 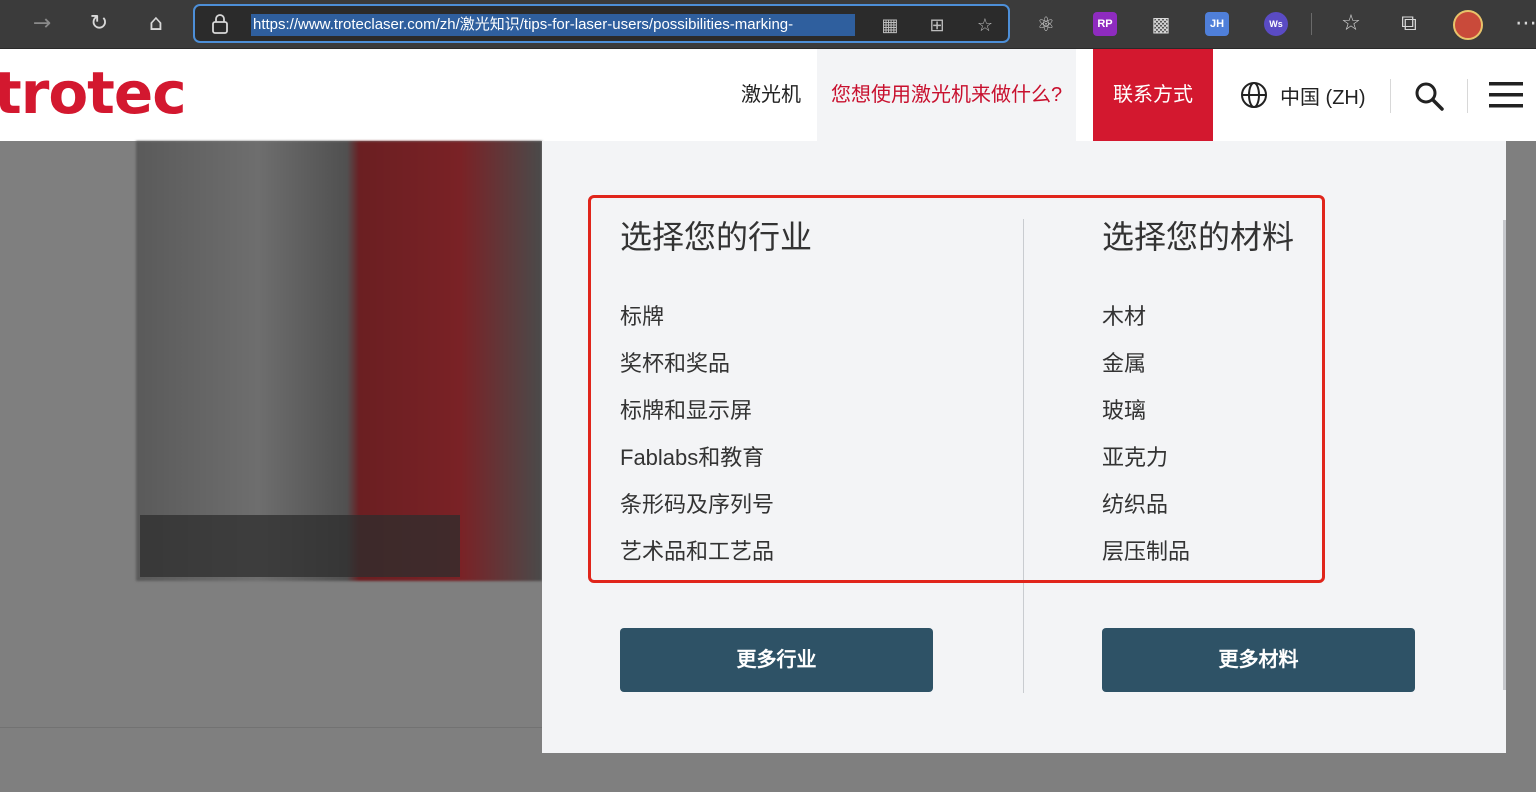 What do you see at coordinates (156, 24) in the screenshot?
I see `home-icon: ⌂` at bounding box center [156, 24].